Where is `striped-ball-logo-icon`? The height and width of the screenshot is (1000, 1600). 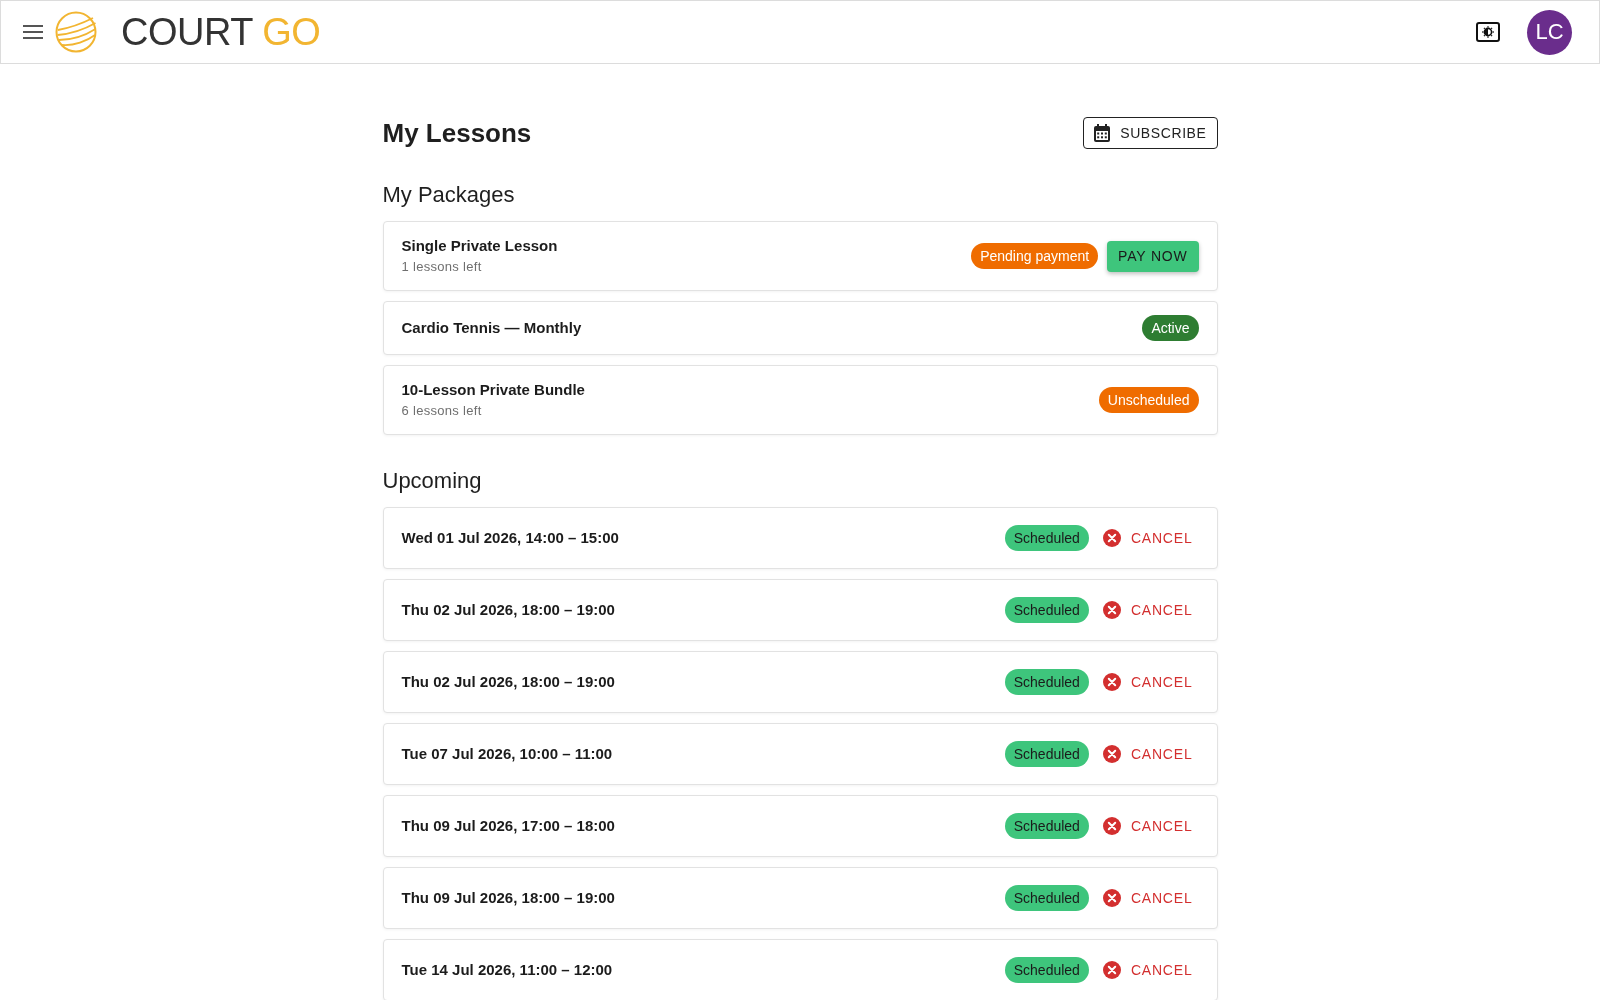
striped-ball-logo-icon is located at coordinates (76, 32).